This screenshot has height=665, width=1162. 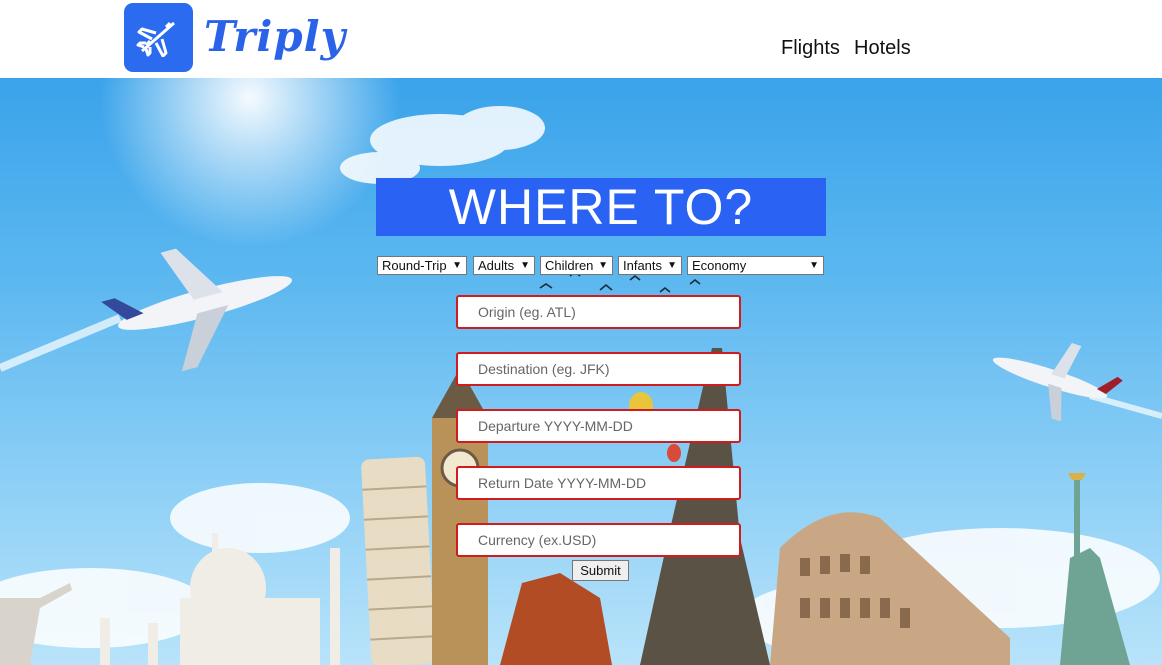 What do you see at coordinates (601, 207) in the screenshot?
I see `hero-heading: WHERE TO?` at bounding box center [601, 207].